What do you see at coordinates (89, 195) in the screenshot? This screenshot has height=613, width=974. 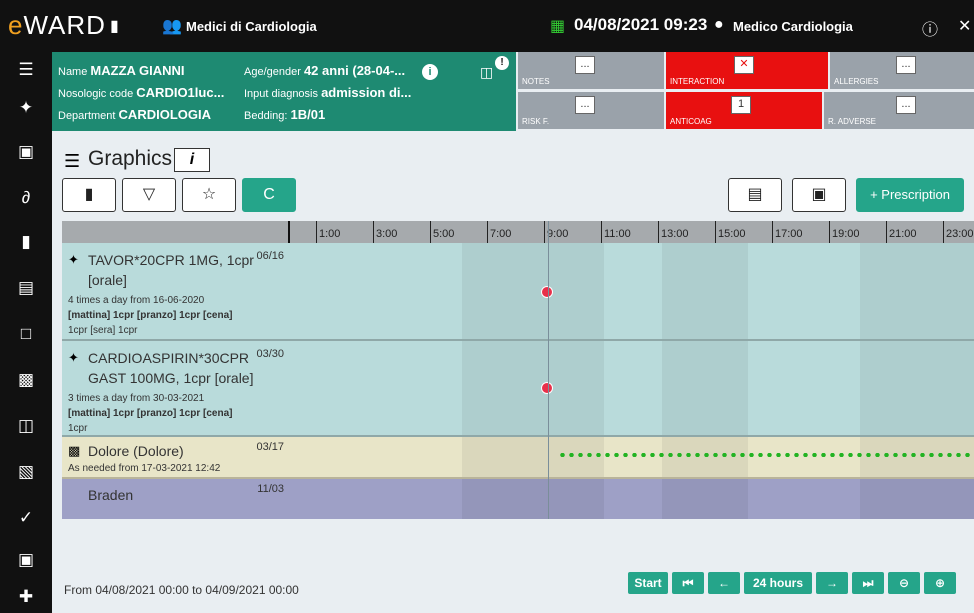 I see `test-tube-filter-button: ▮` at bounding box center [89, 195].